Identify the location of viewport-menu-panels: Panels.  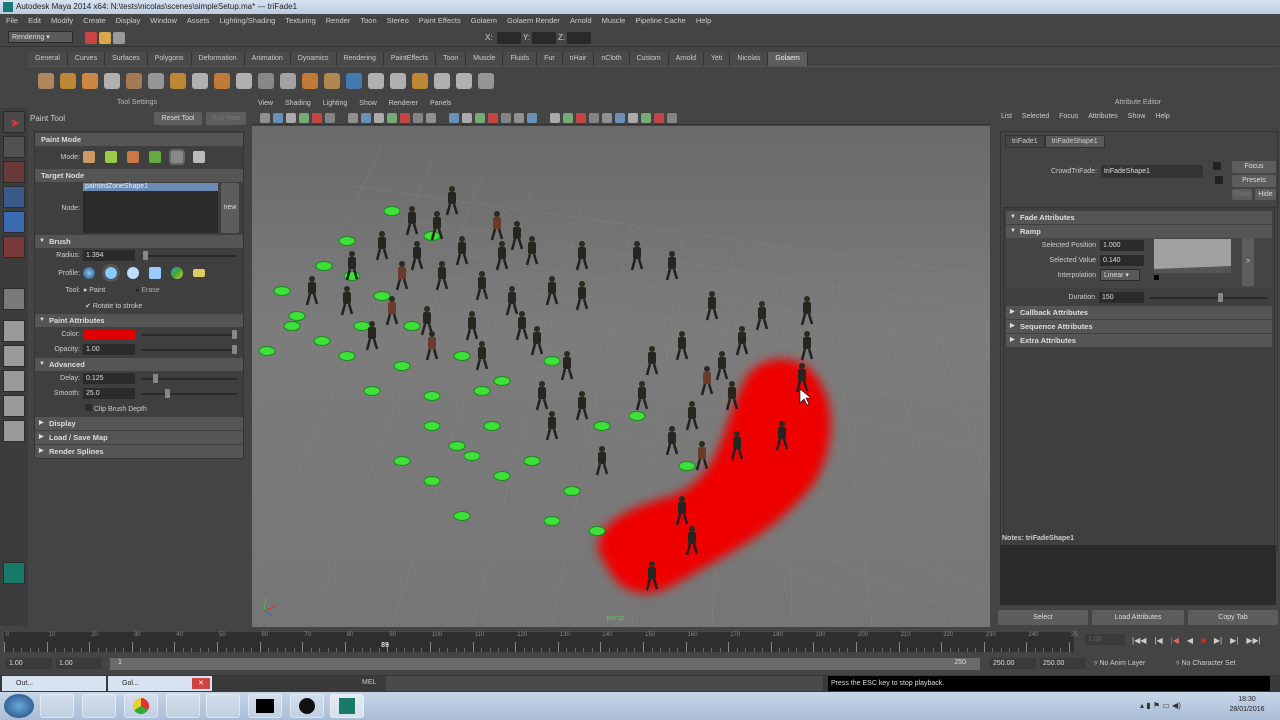
(440, 103).